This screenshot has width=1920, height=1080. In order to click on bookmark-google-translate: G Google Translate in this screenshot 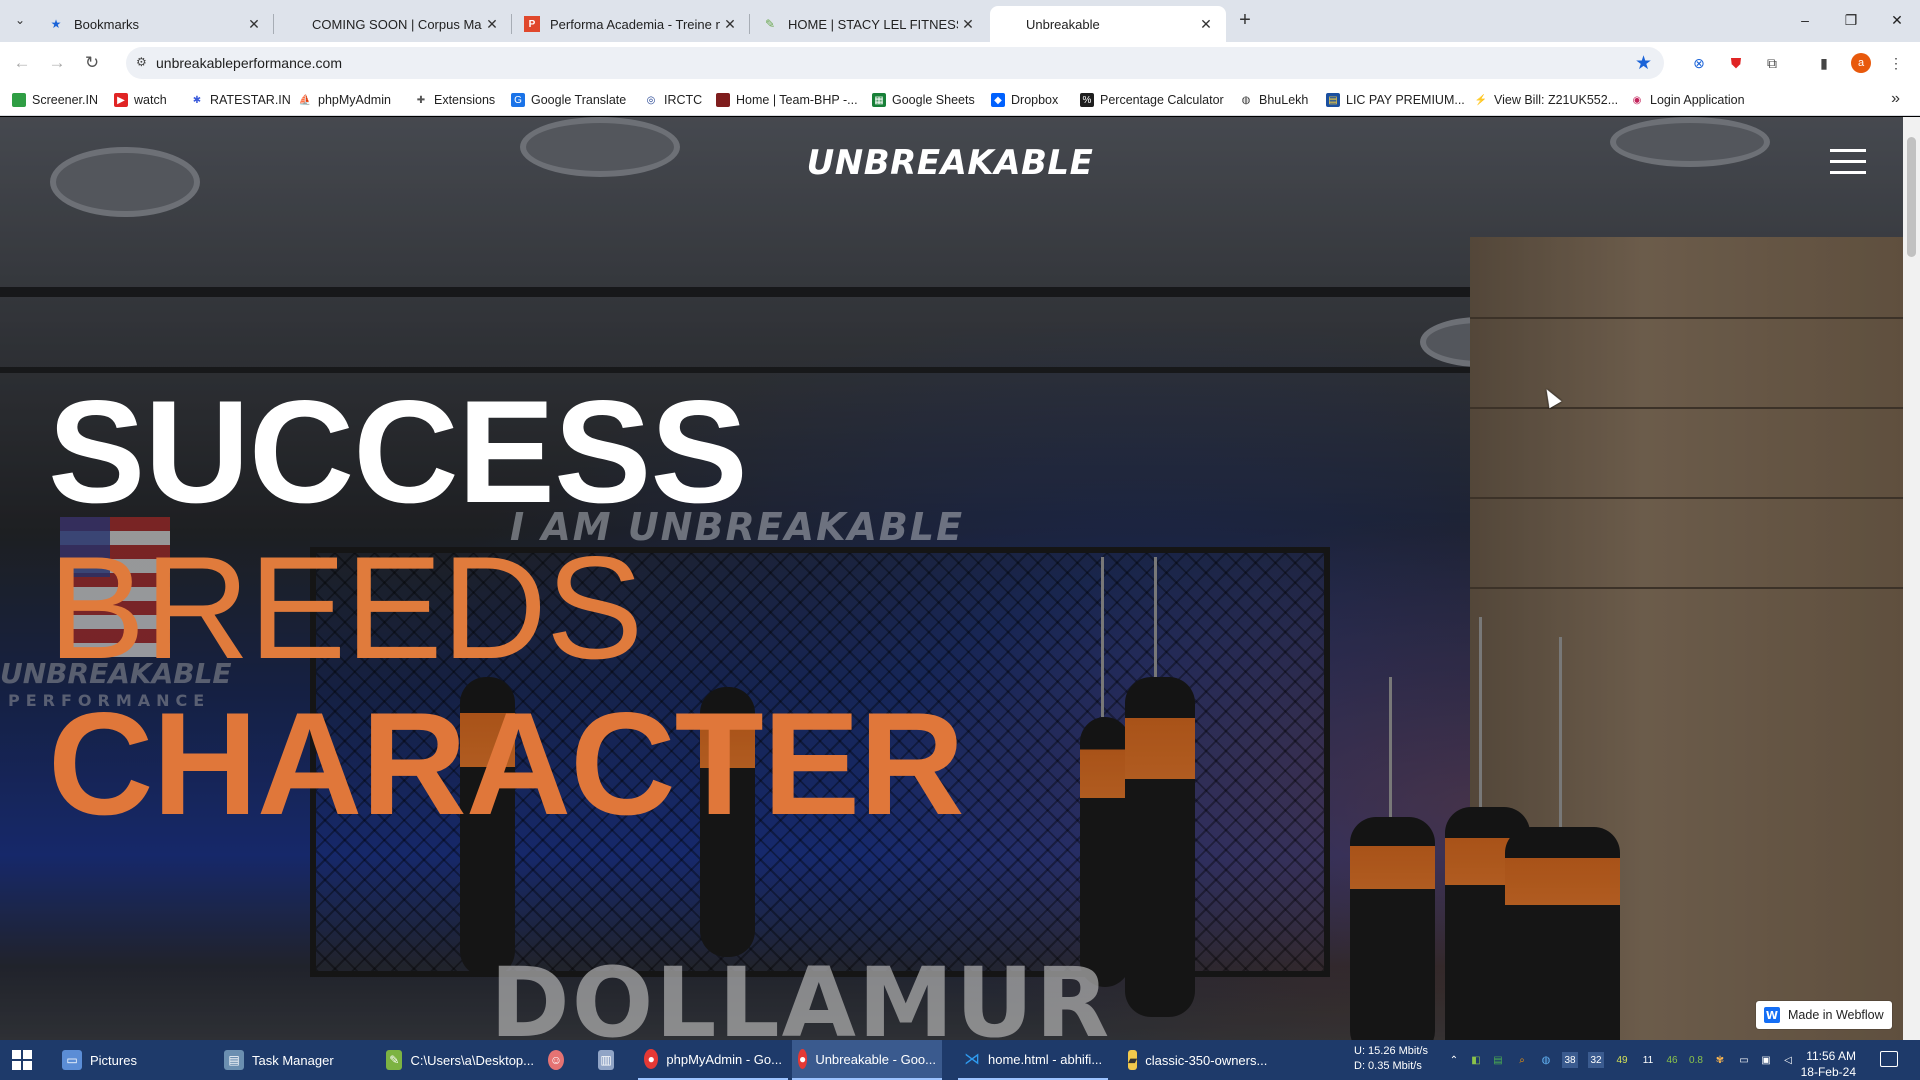, I will do `click(568, 100)`.